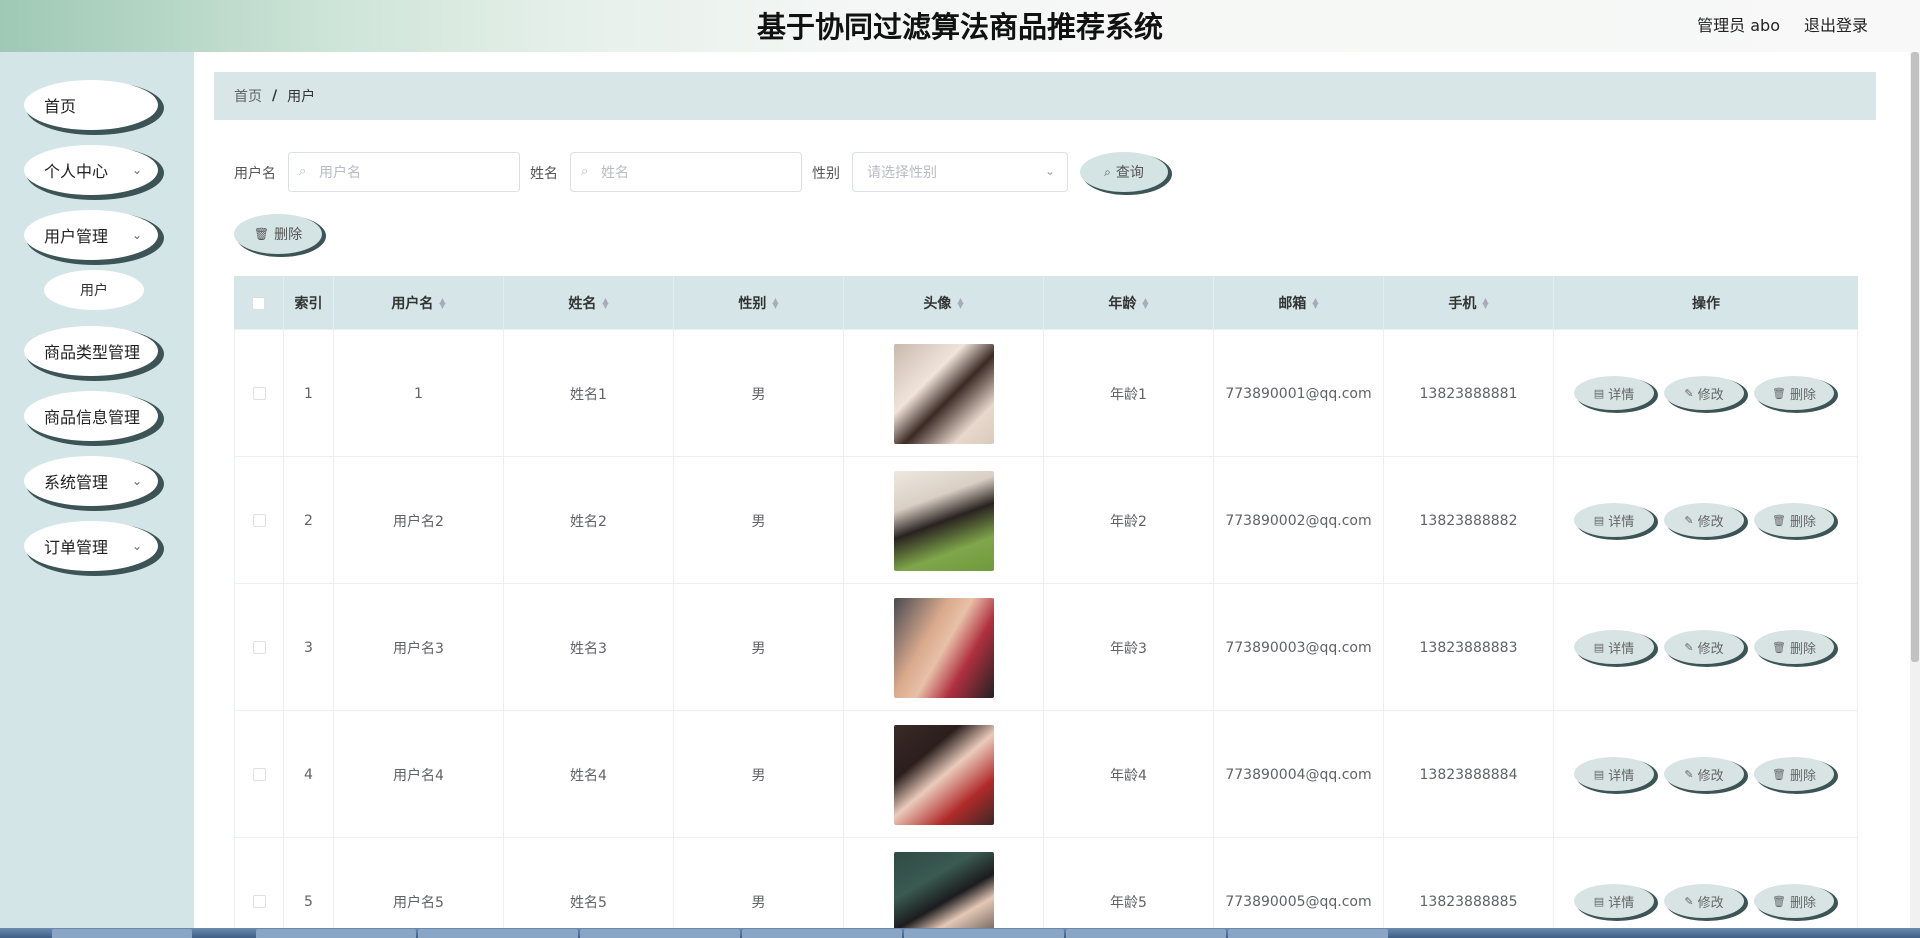  I want to click on vertical-scrollbar, so click(1915, 490).